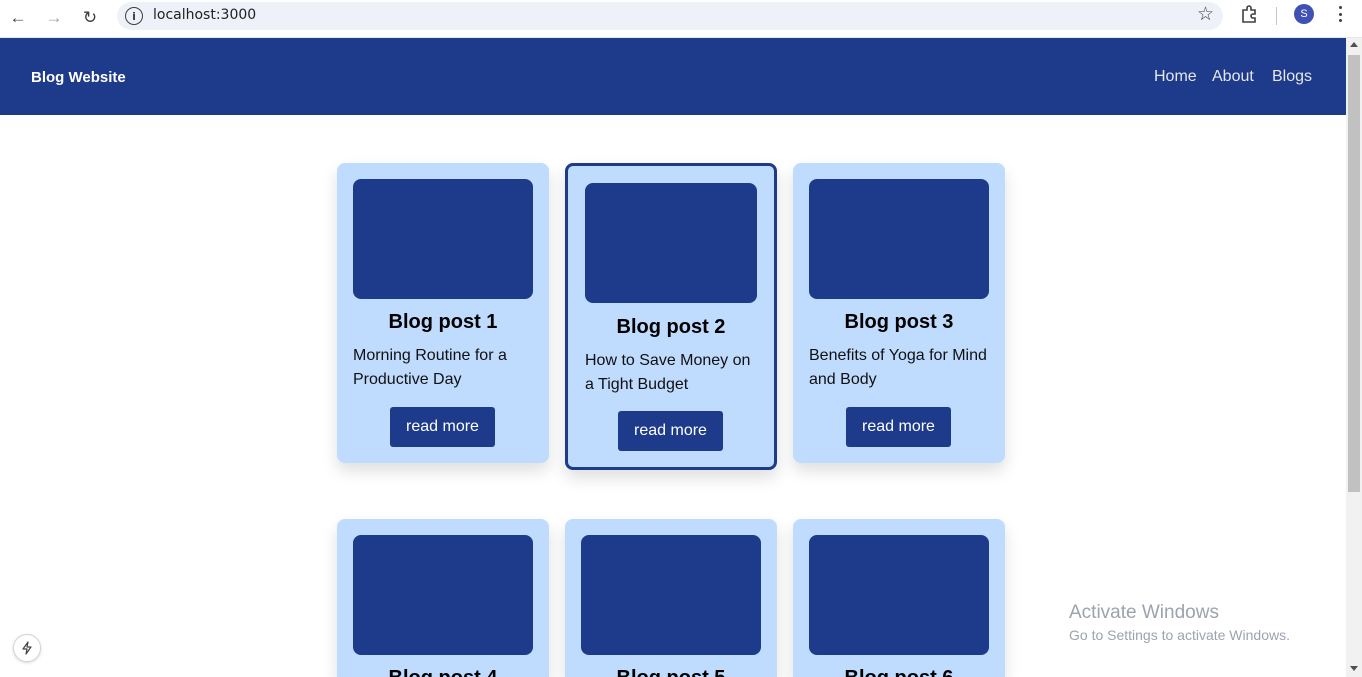 Image resolution: width=1362 pixels, height=677 pixels. Describe the element at coordinates (18, 18) in the screenshot. I see `back-icon: ←` at that location.